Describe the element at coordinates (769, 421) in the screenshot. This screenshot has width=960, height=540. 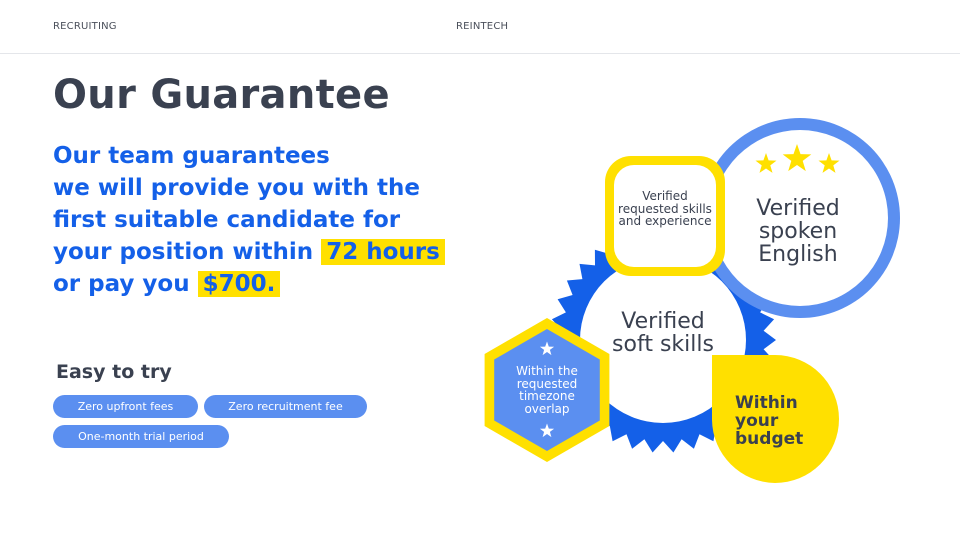
I see `label-budget: Within your budget` at that location.